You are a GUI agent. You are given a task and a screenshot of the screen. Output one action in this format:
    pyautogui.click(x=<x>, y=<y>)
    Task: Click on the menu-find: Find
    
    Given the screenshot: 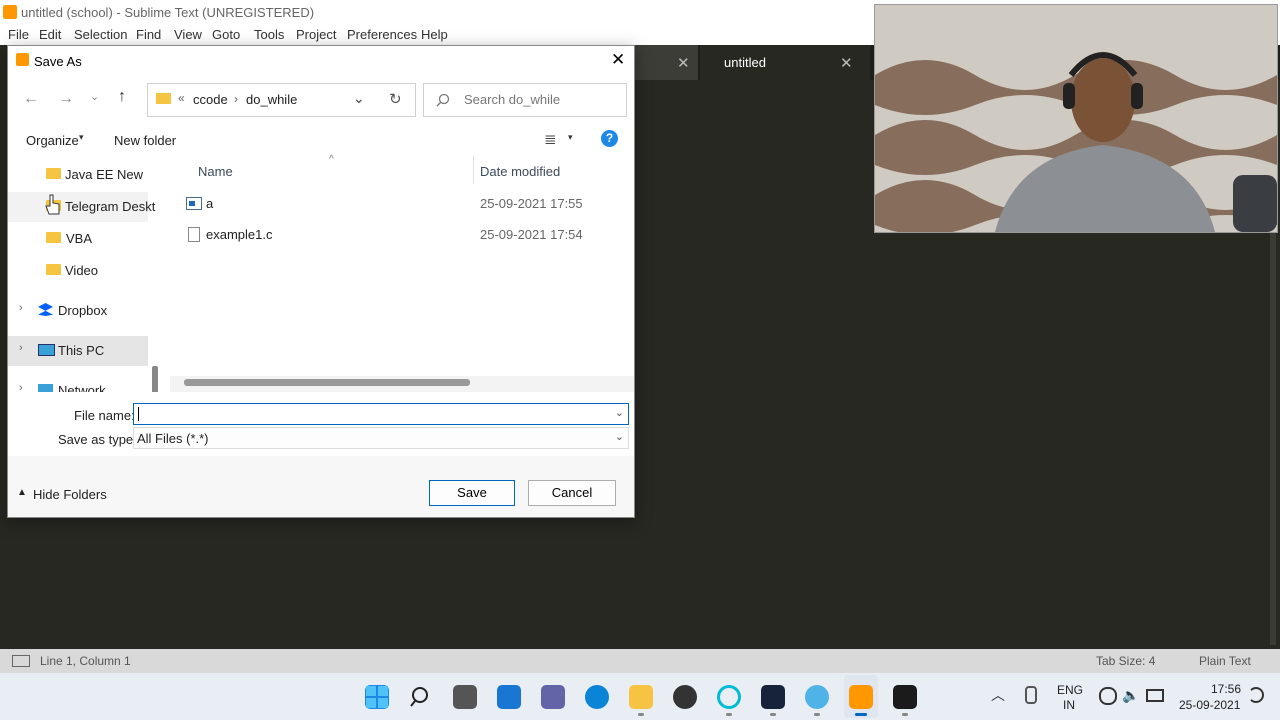 What is the action you would take?
    pyautogui.click(x=148, y=34)
    